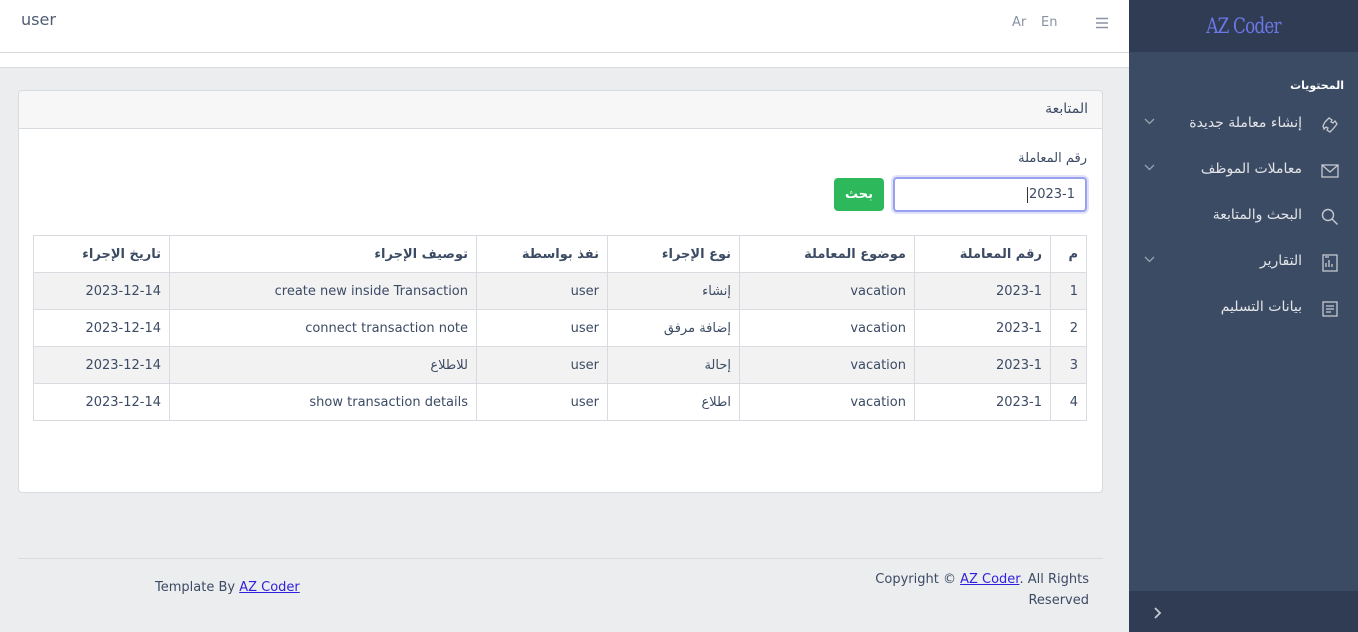  What do you see at coordinates (1068, 365) in the screenshot?
I see `cell: 3` at bounding box center [1068, 365].